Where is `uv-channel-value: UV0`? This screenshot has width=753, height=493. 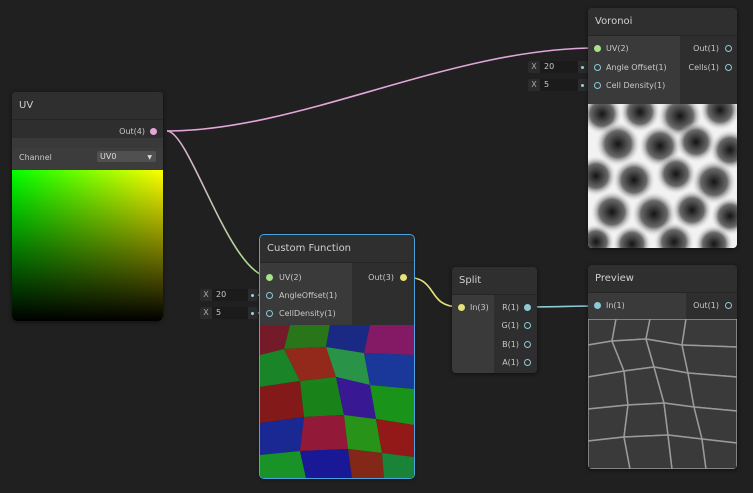
uv-channel-value: UV0 is located at coordinates (108, 156).